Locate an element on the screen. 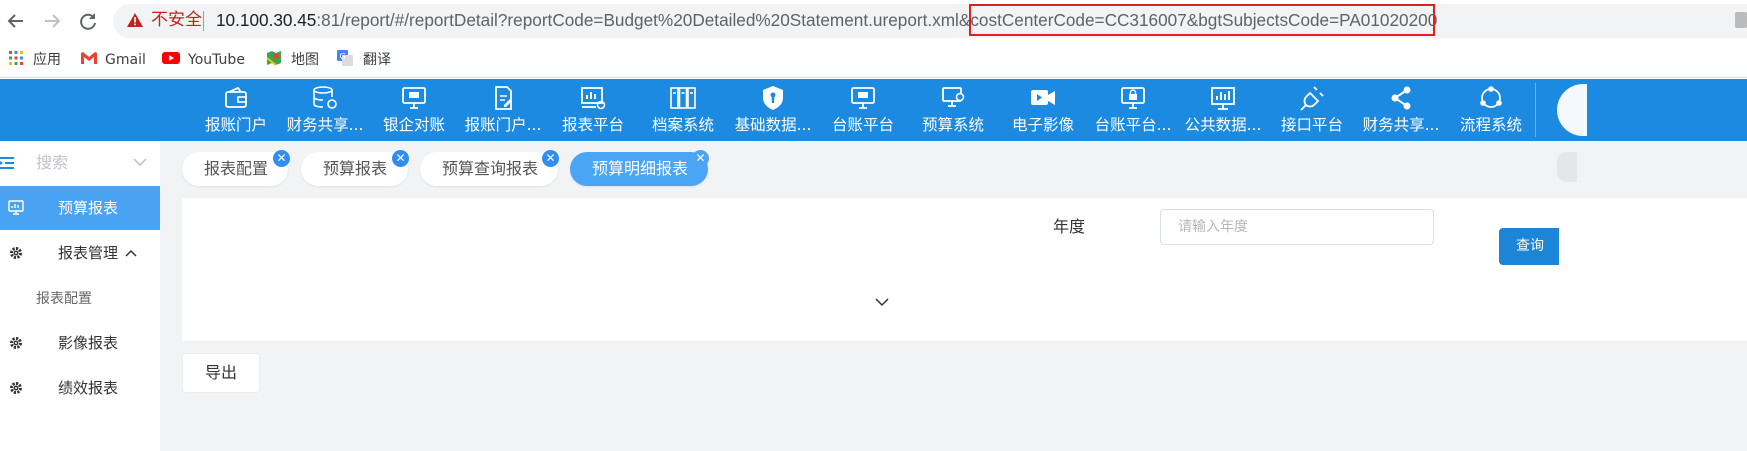 The height and width of the screenshot is (451, 1747). flow-cycle-icon is located at coordinates (1491, 97).